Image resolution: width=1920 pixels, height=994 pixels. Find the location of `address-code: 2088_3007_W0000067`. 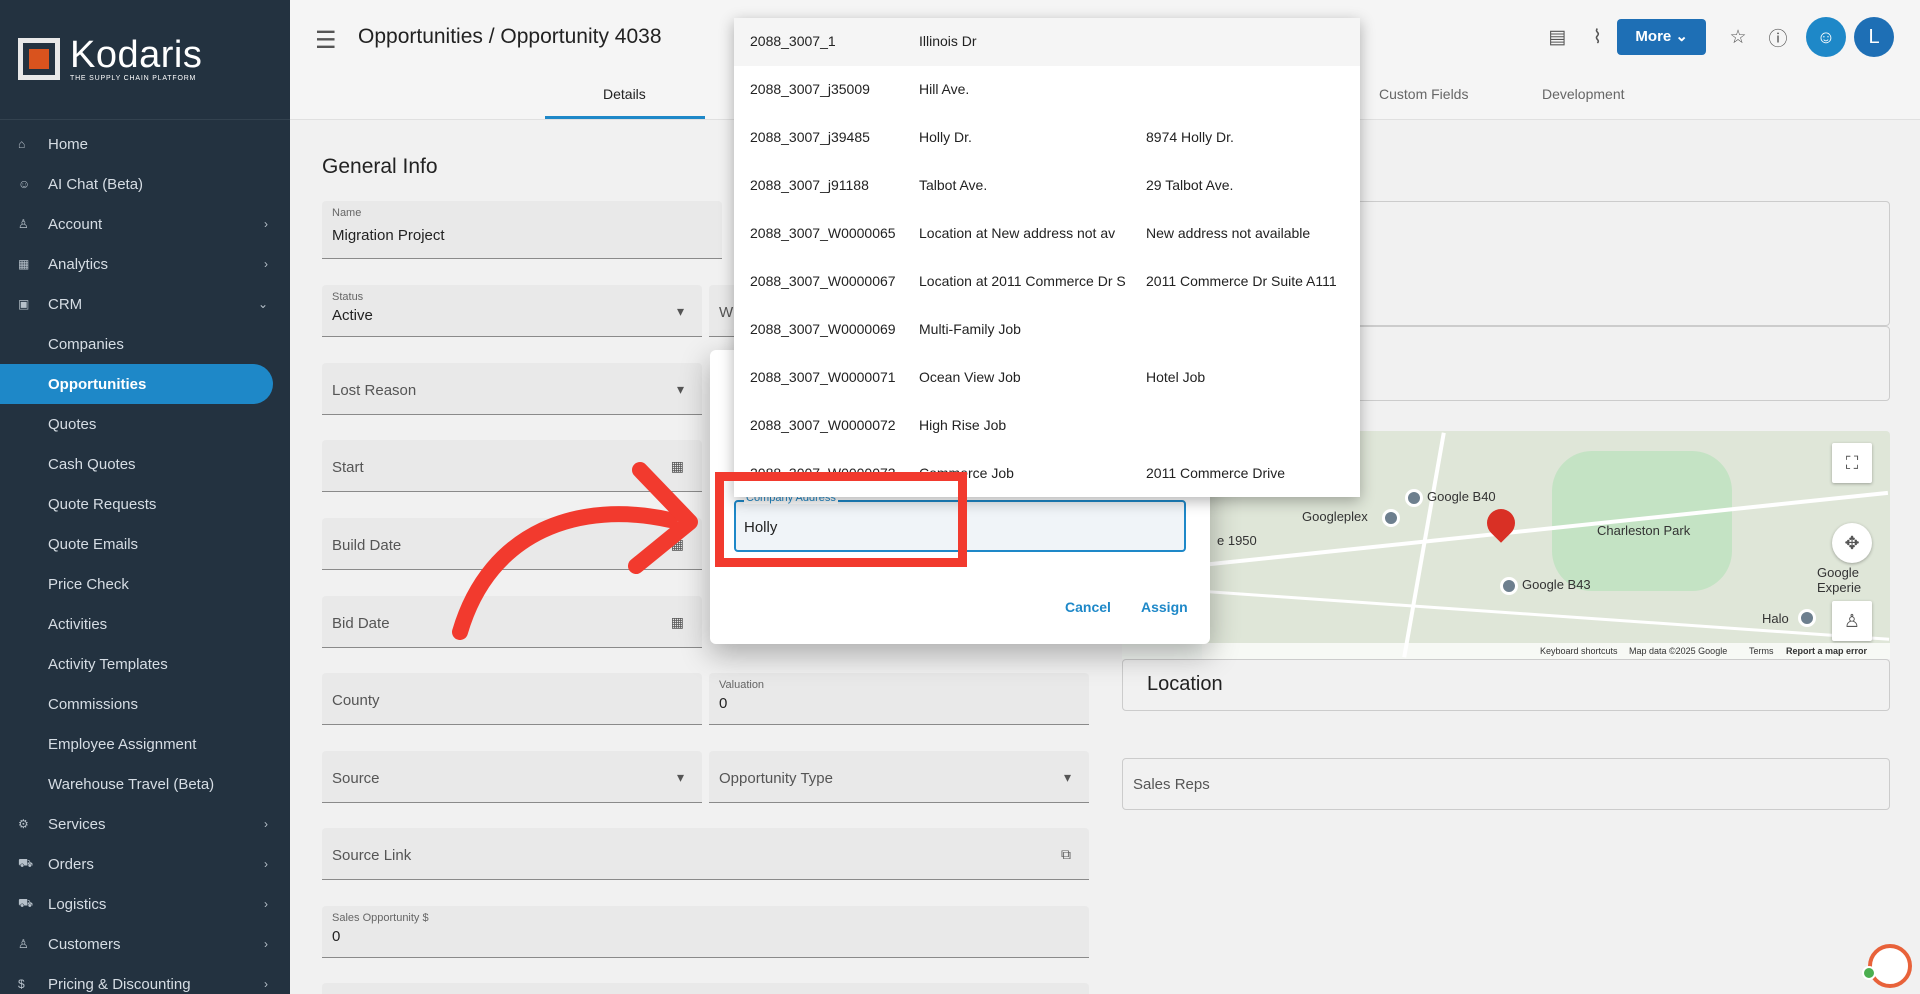

address-code: 2088_3007_W0000067 is located at coordinates (823, 281).